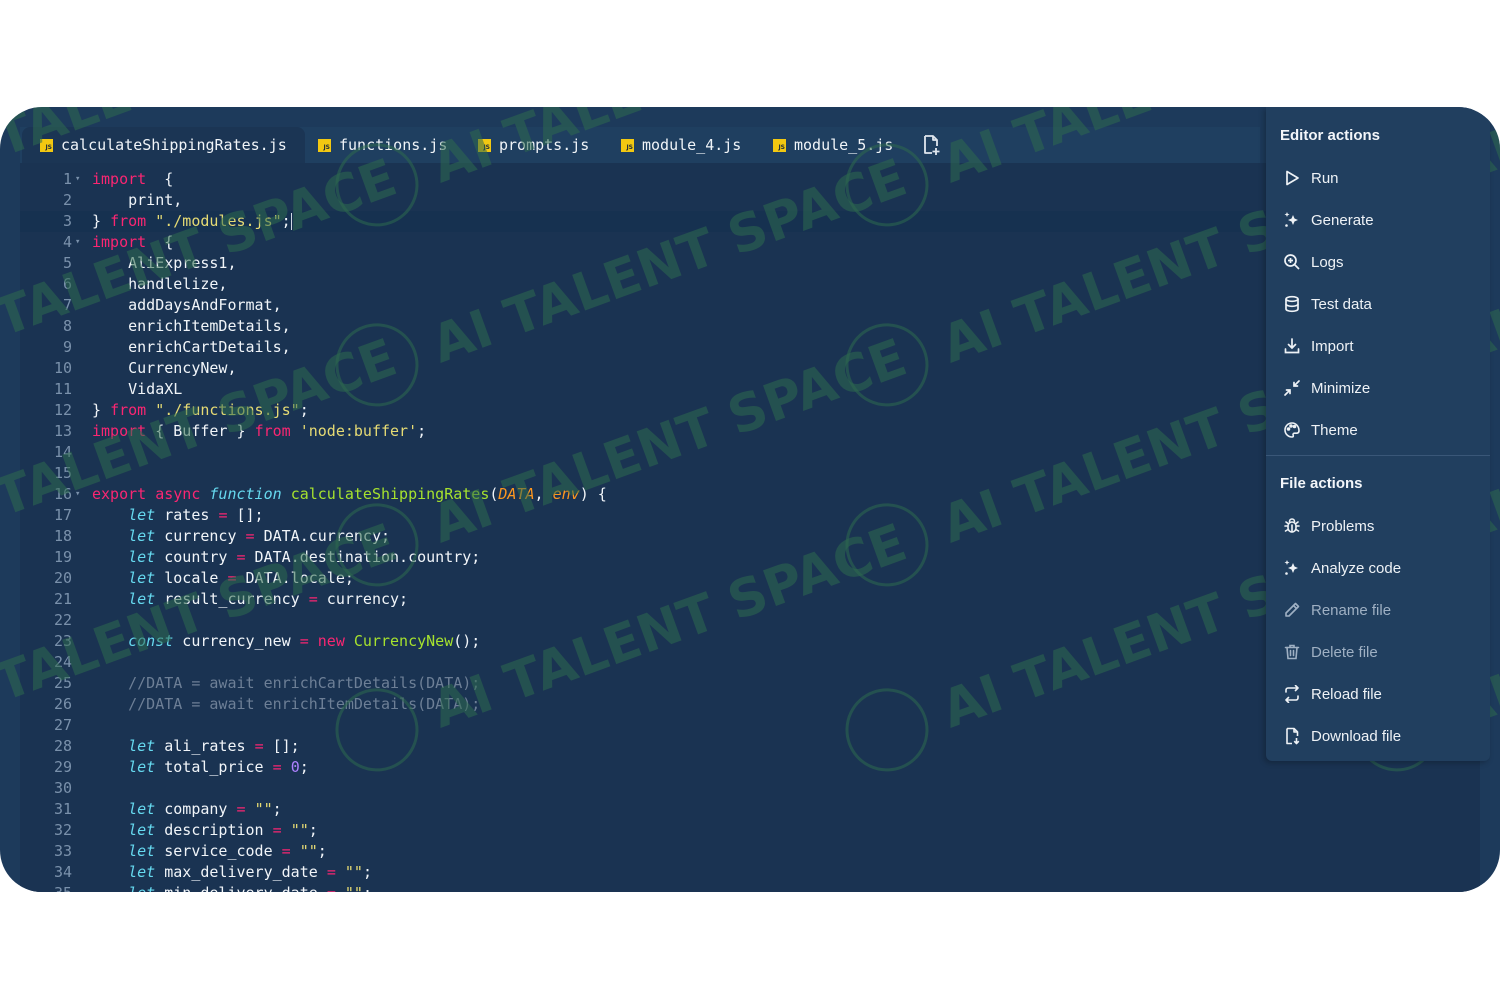 The image size is (1500, 1000). What do you see at coordinates (750, 389) in the screenshot?
I see `code-line: 11 VidaXL` at bounding box center [750, 389].